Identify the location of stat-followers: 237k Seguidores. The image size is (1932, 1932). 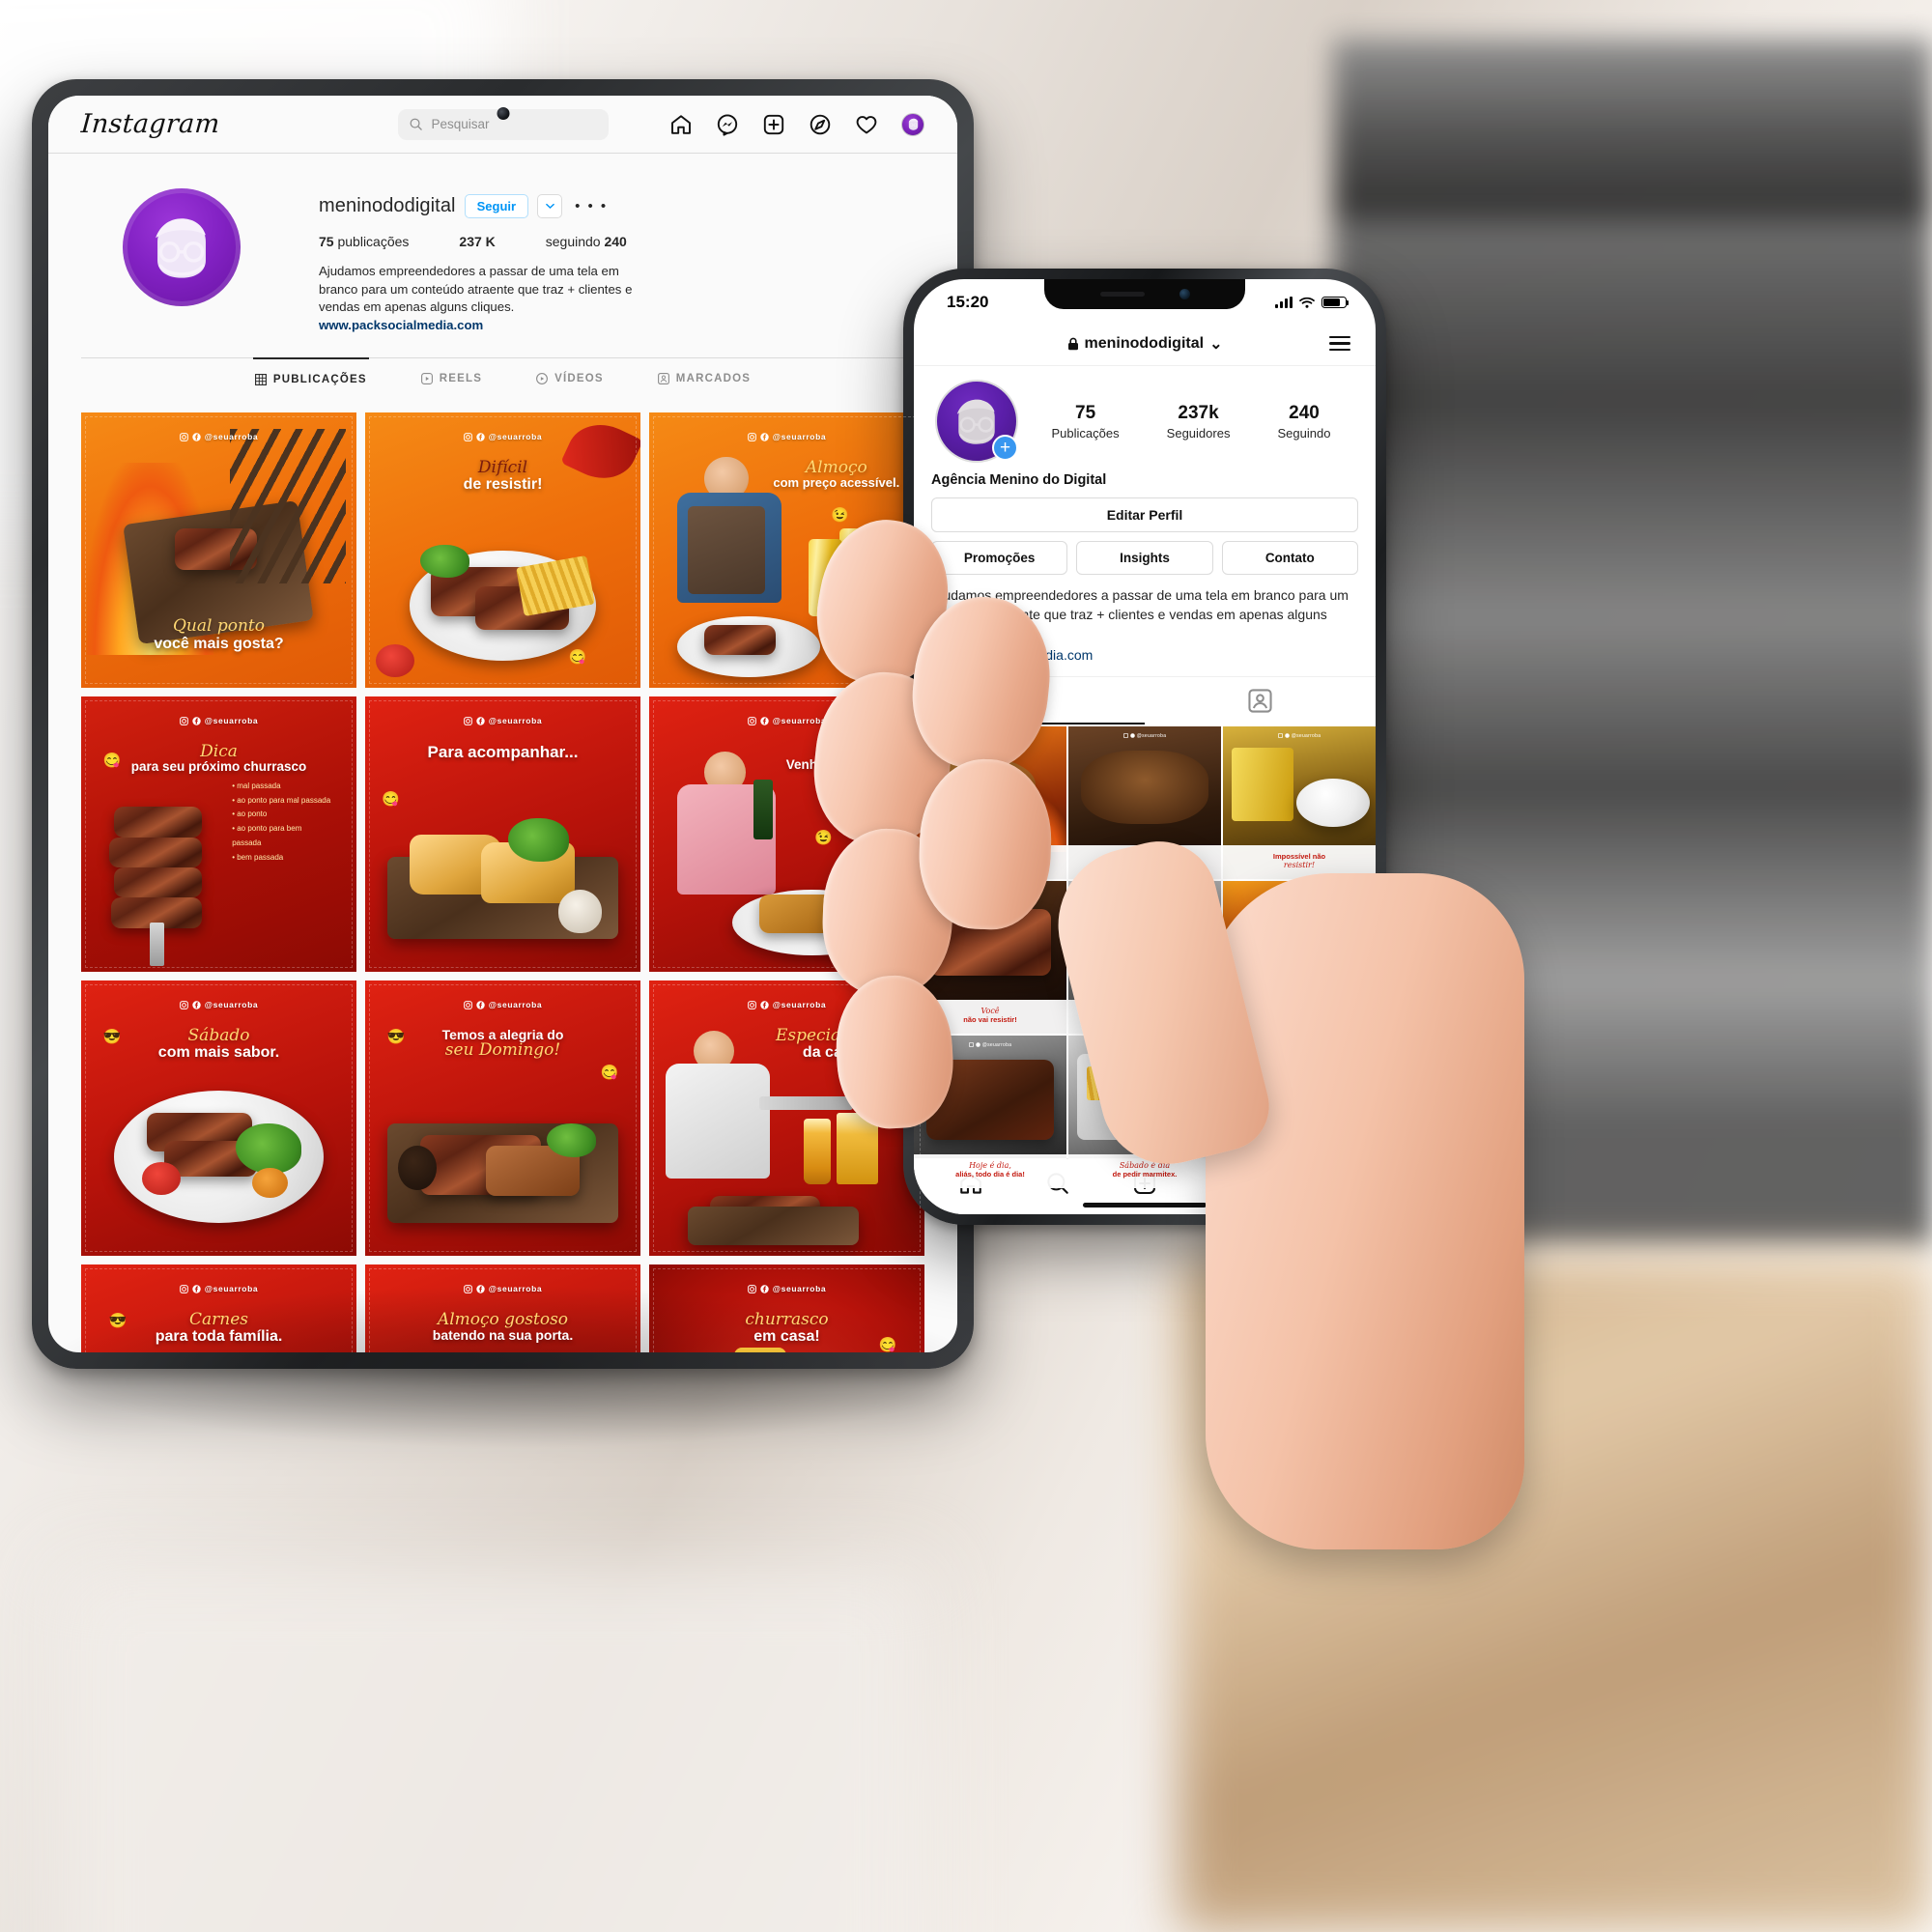
(1199, 421).